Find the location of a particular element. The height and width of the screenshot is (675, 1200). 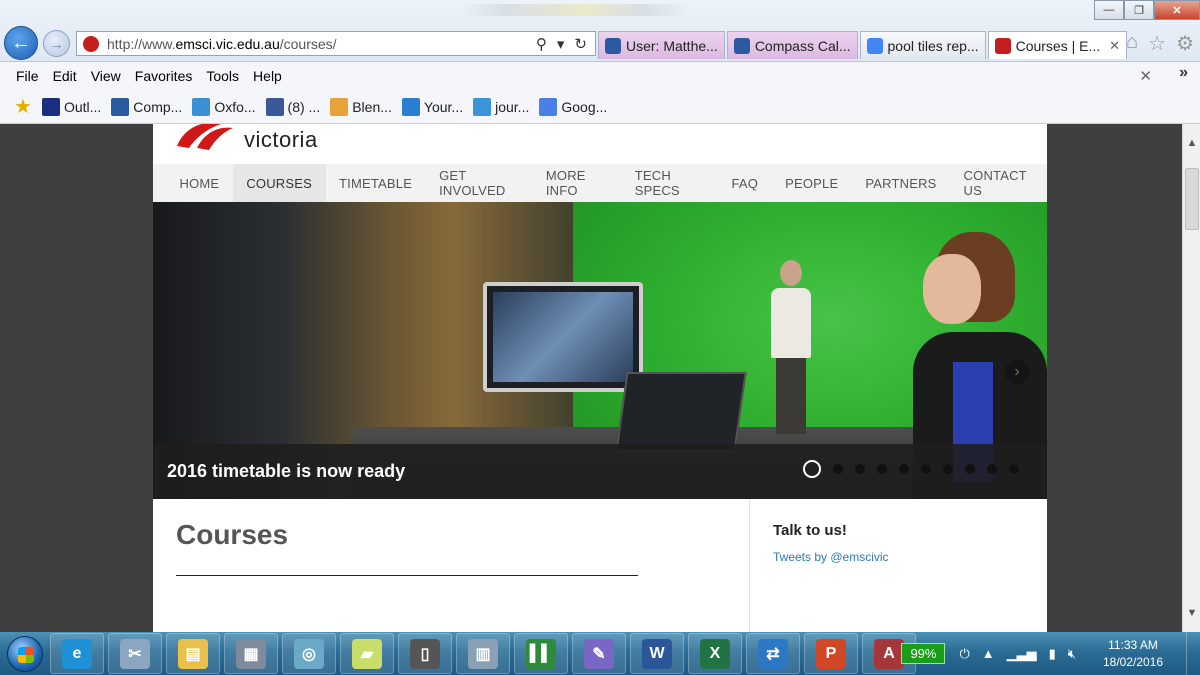

nav-item-more-info: MORE INFO is located at coordinates (576, 183).